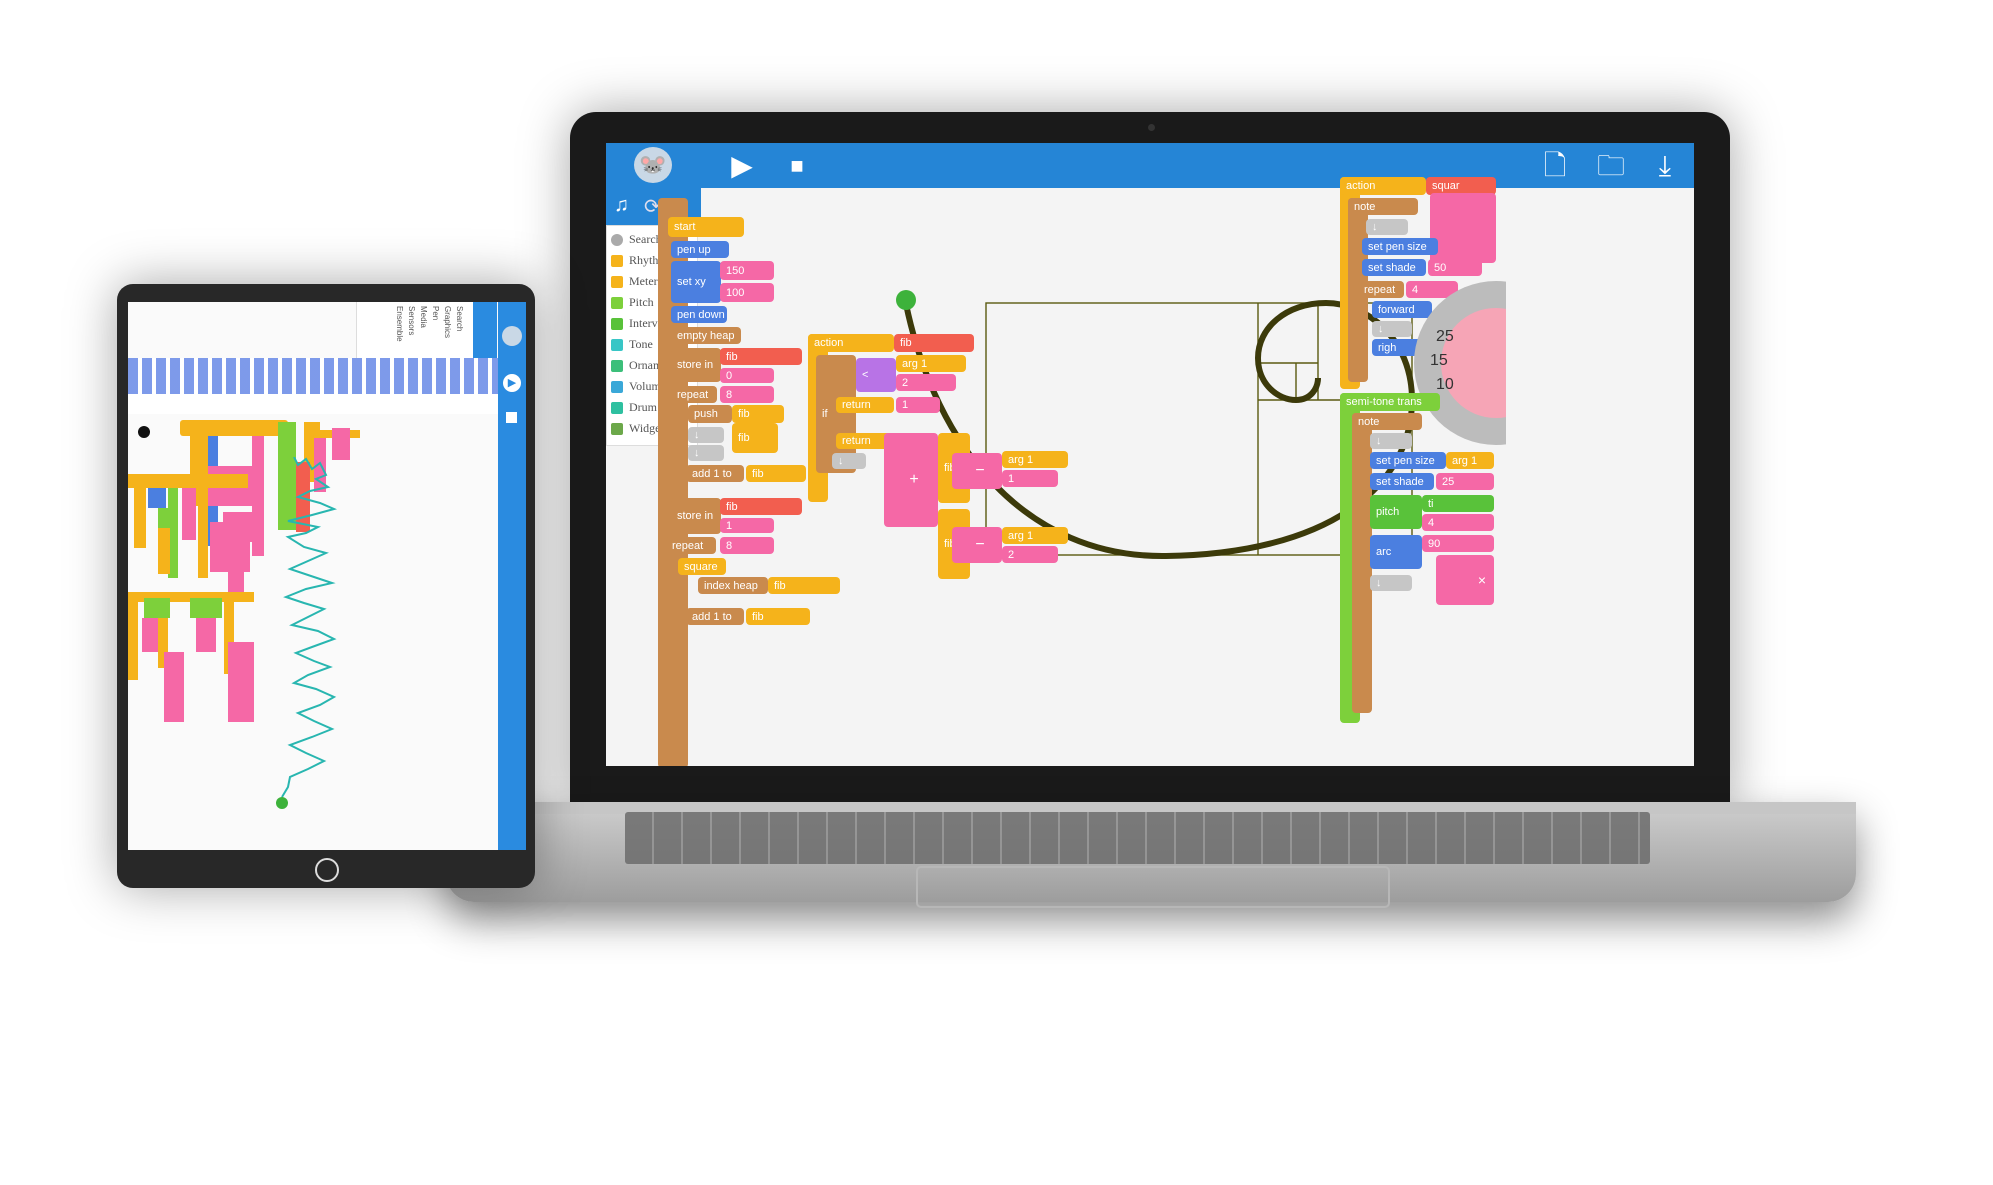 This screenshot has width=1993, height=1185. What do you see at coordinates (423, 317) in the screenshot?
I see `menu-item: Media` at bounding box center [423, 317].